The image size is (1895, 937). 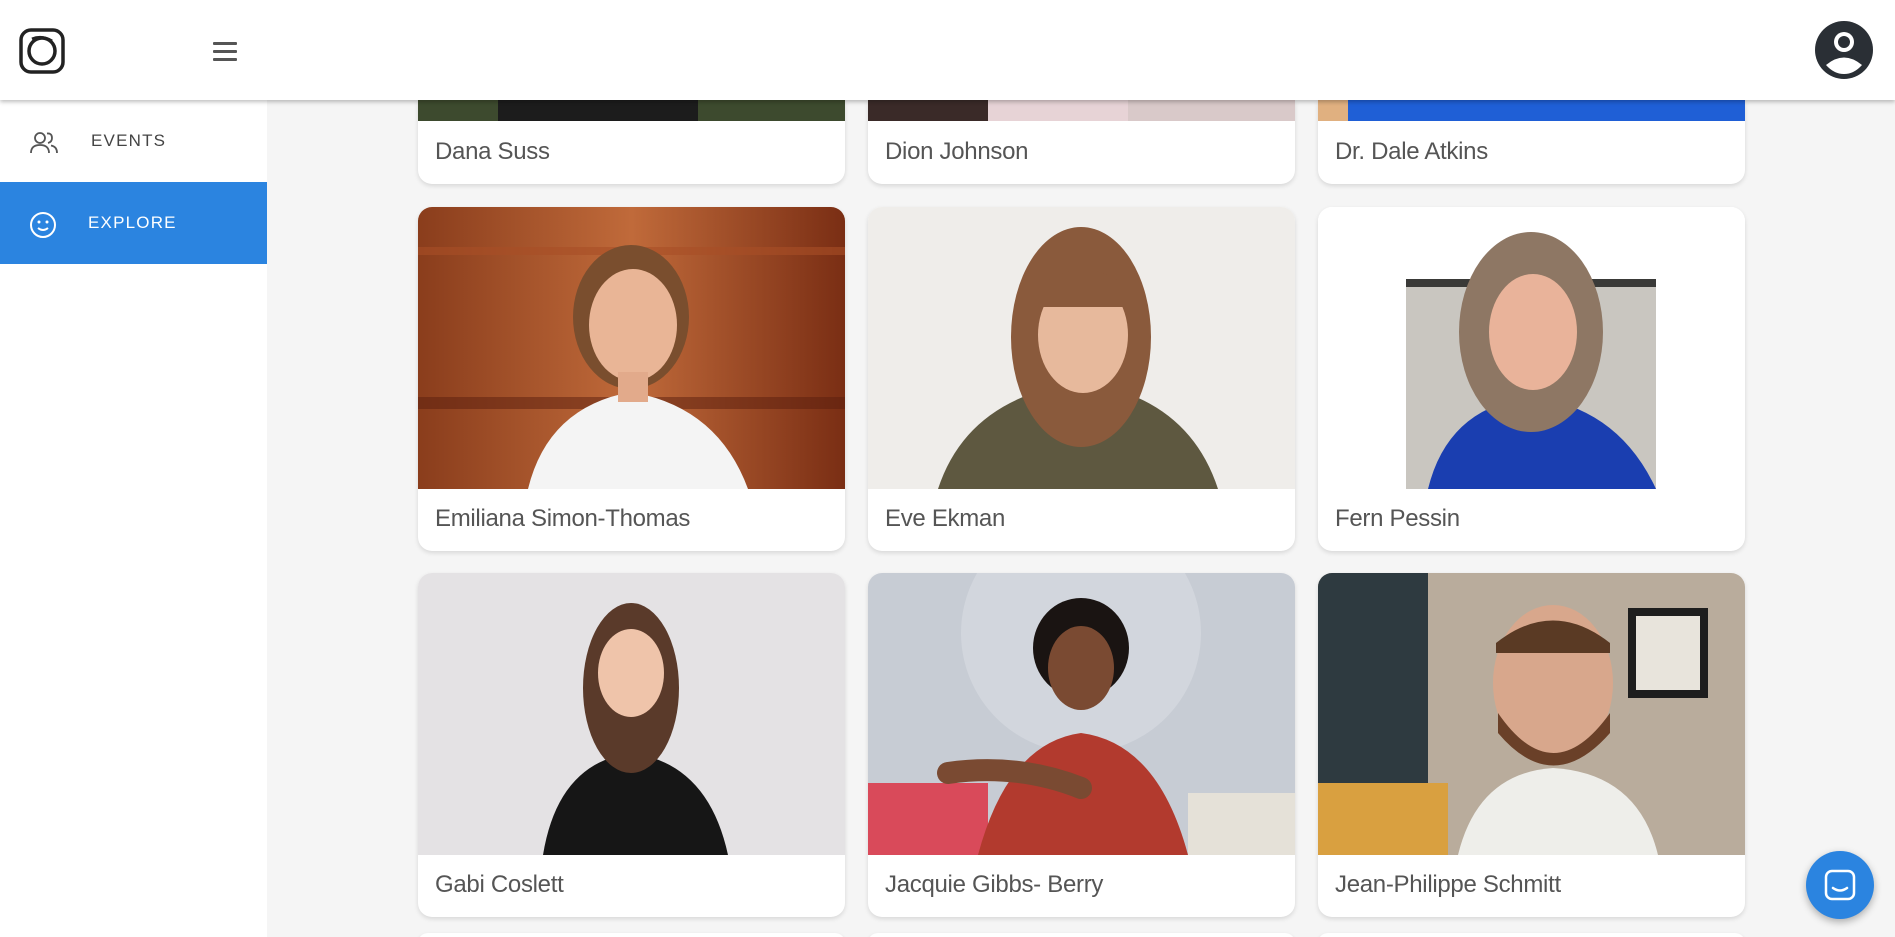 I want to click on sidebar-item-explore: EXPLORE, so click(x=133, y=223).